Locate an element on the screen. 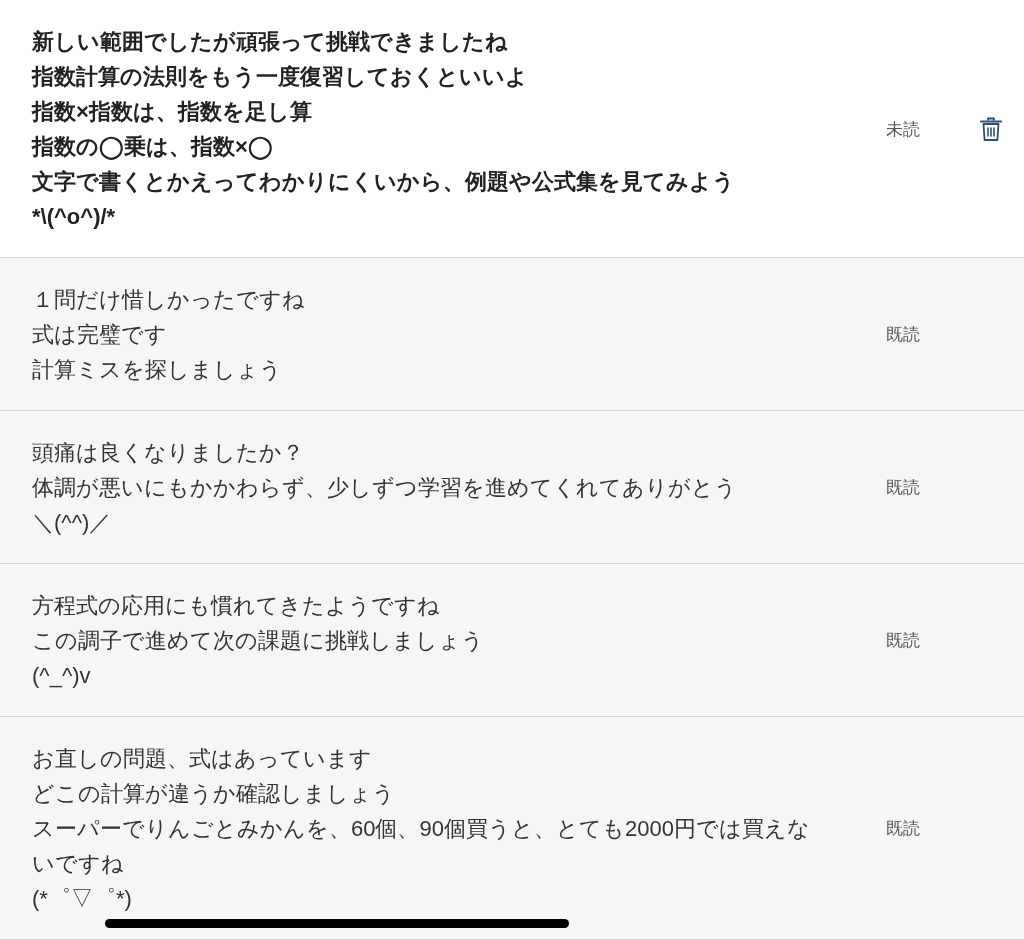  message-line: スーパーでりんごとみかんを、60個、90個買うと、とても2000円では買えないですね is located at coordinates (421, 846).